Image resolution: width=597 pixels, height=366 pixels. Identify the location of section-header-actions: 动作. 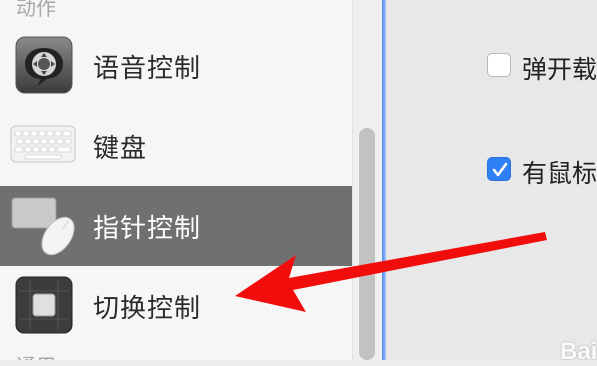
(36, 10).